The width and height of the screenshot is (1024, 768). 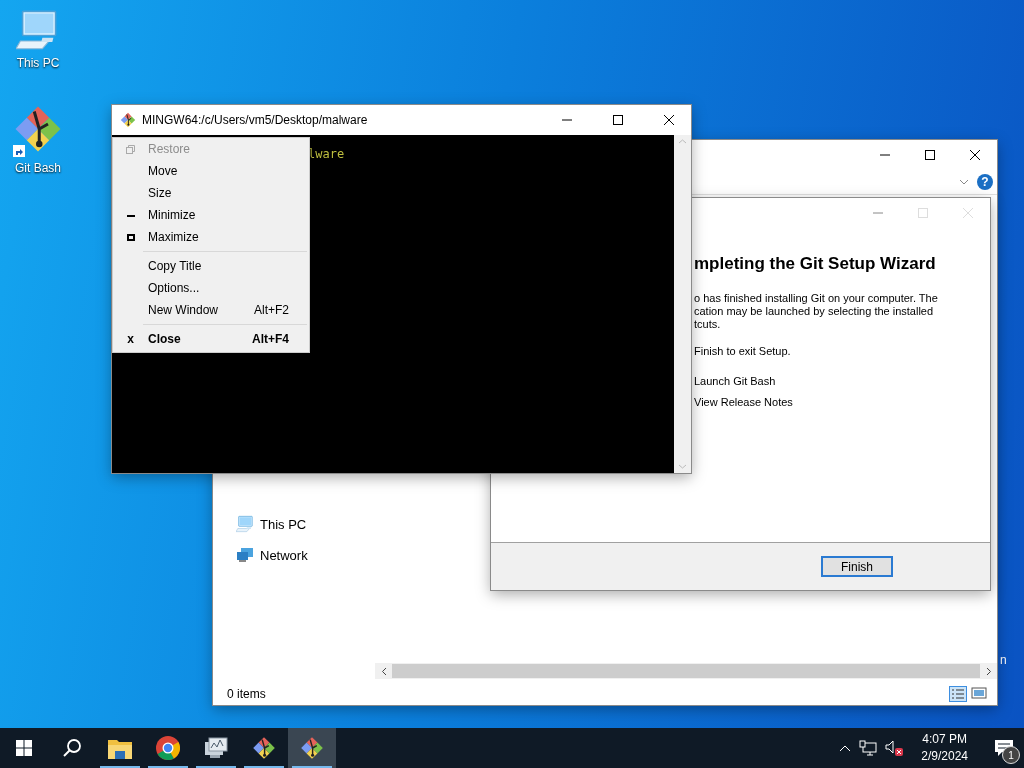 What do you see at coordinates (814, 311) in the screenshot?
I see `wizard-text: cation may be launched by selecting the installed` at bounding box center [814, 311].